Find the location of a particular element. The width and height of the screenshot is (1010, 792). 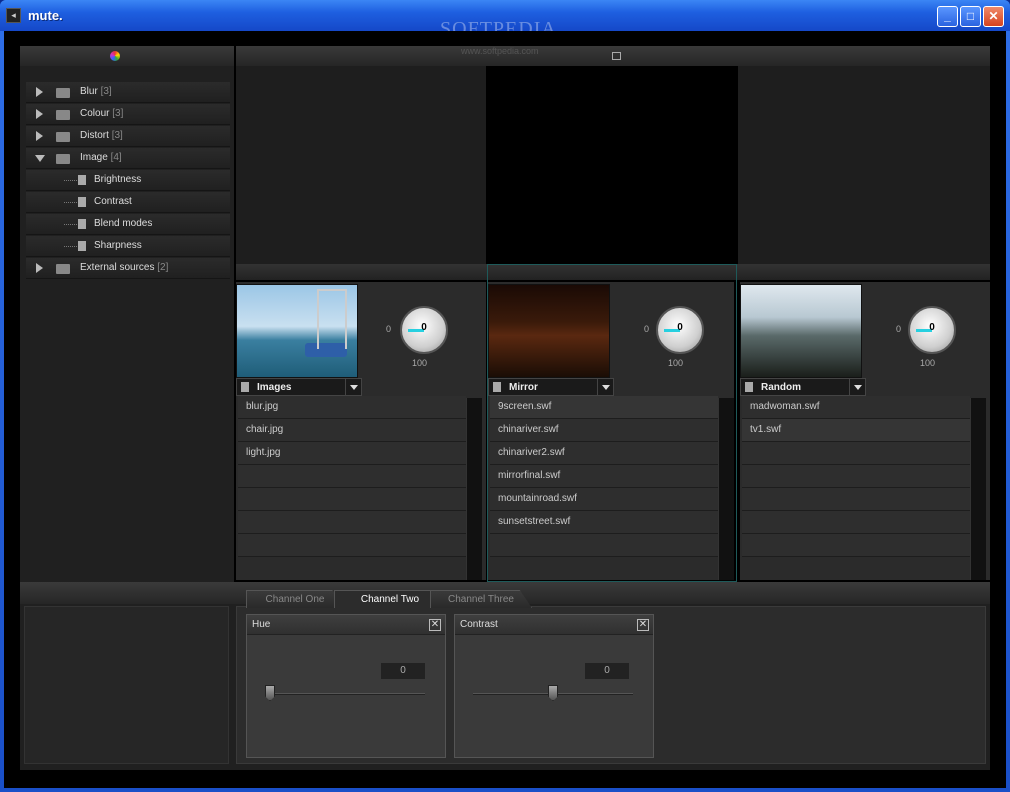

effect-contrast: Contrast ✕ 0 is located at coordinates (554, 686).